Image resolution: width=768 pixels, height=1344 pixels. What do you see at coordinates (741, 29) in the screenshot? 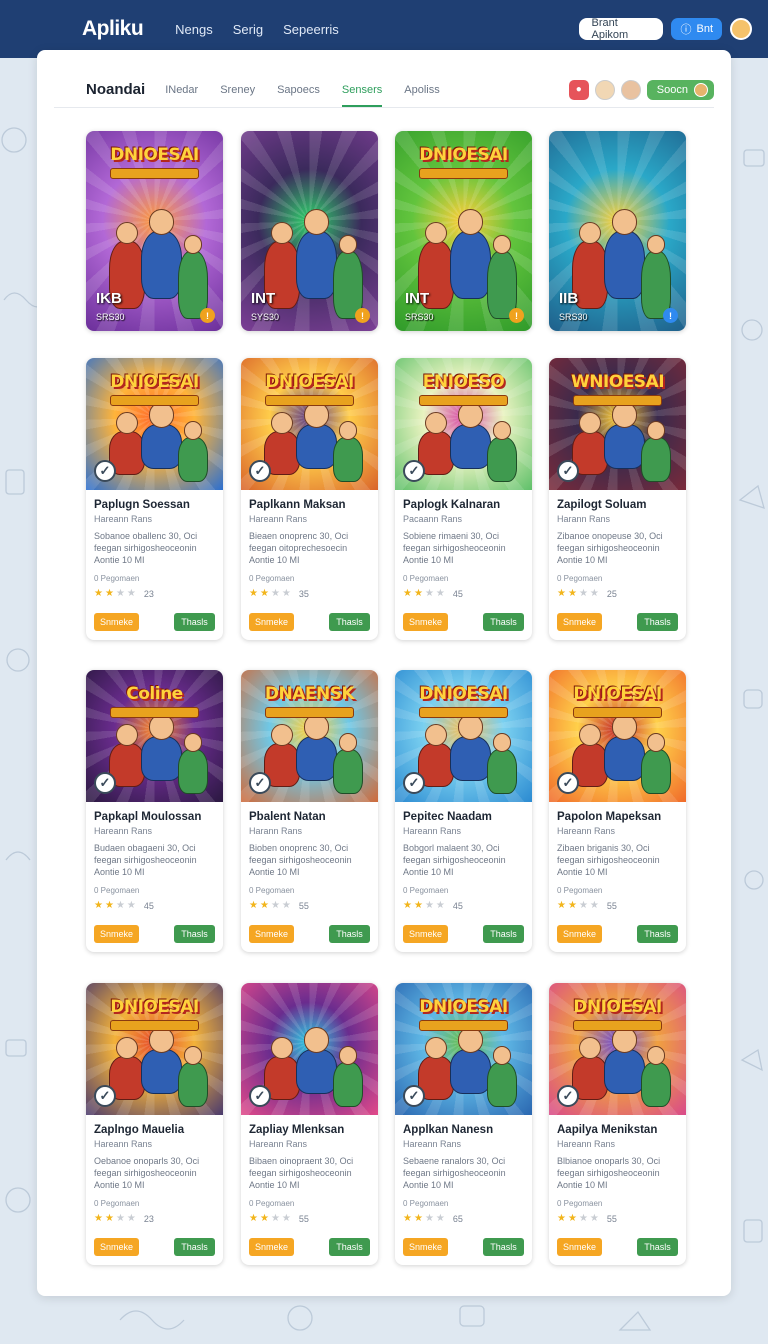
I see `user-avatar` at bounding box center [741, 29].